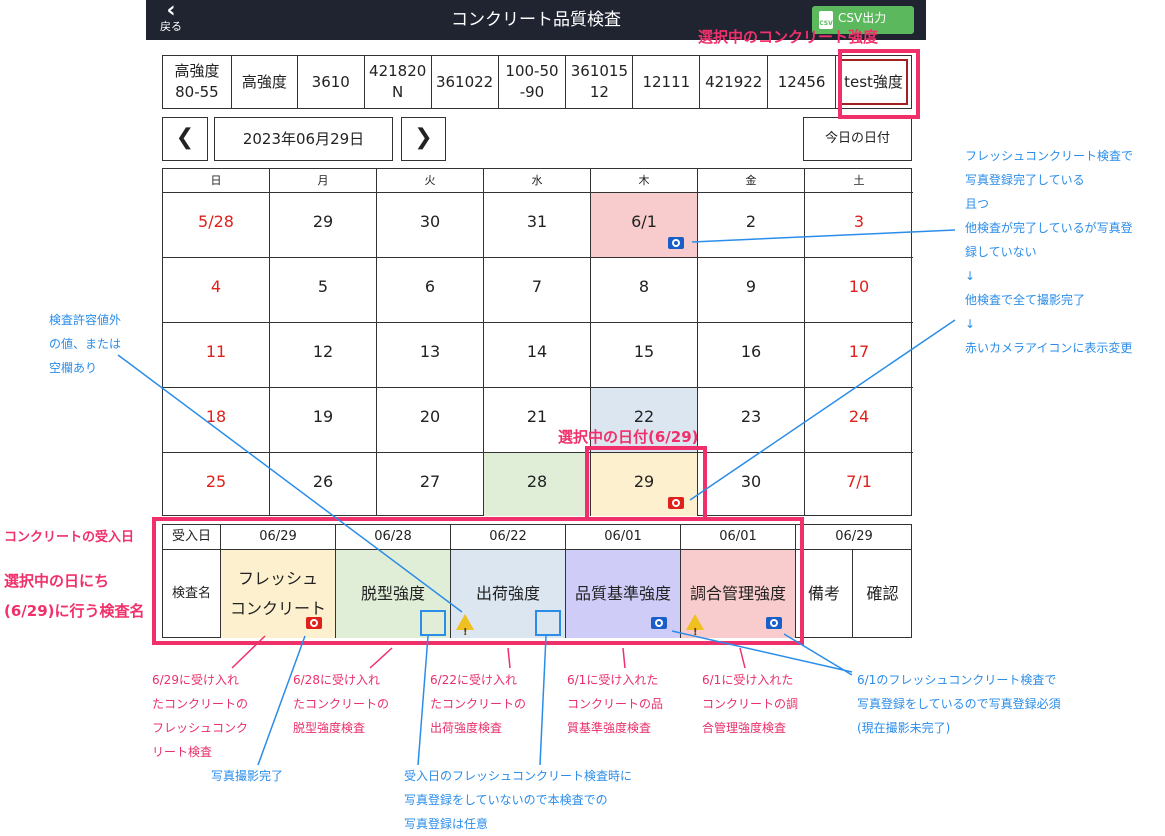  I want to click on callout-line-required-b, so click(818, 654).